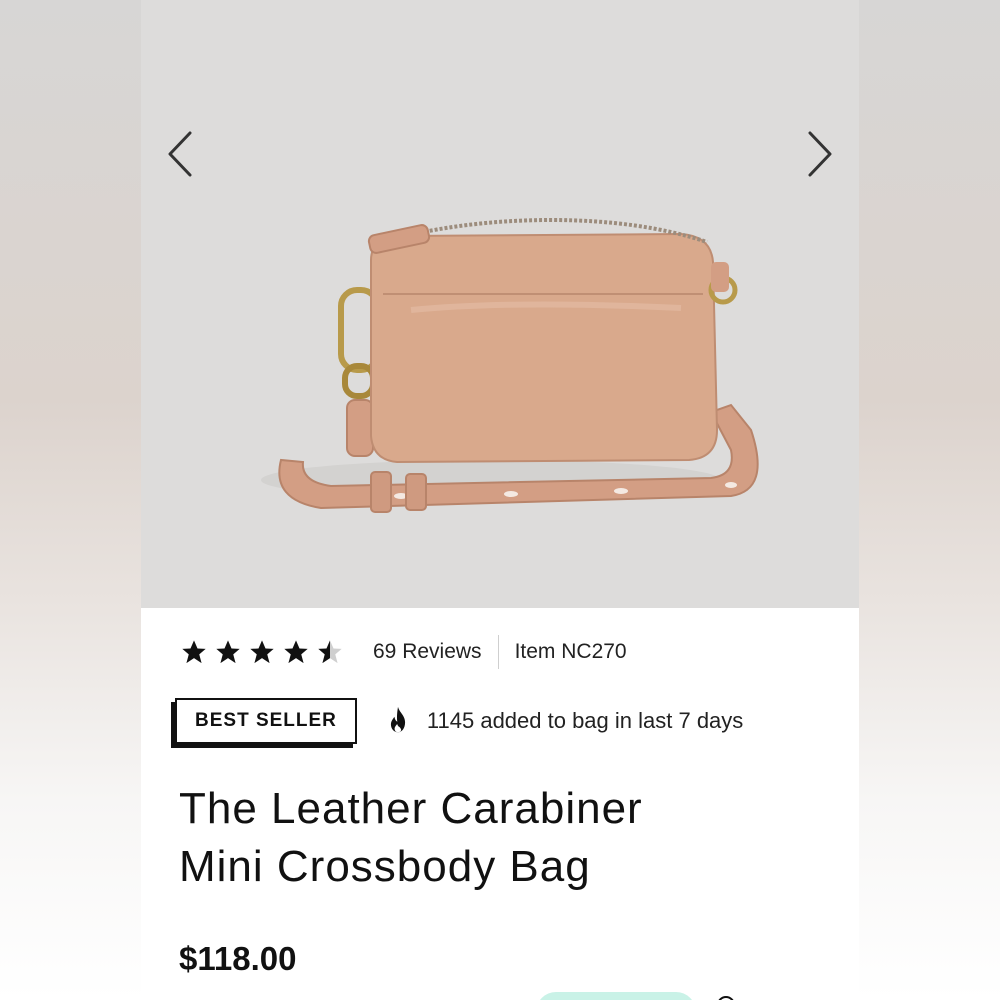 The height and width of the screenshot is (1000, 1000). Describe the element at coordinates (499, 838) in the screenshot. I see `product-title: The Leather Carabiner Mini Crossbody Bag` at that location.